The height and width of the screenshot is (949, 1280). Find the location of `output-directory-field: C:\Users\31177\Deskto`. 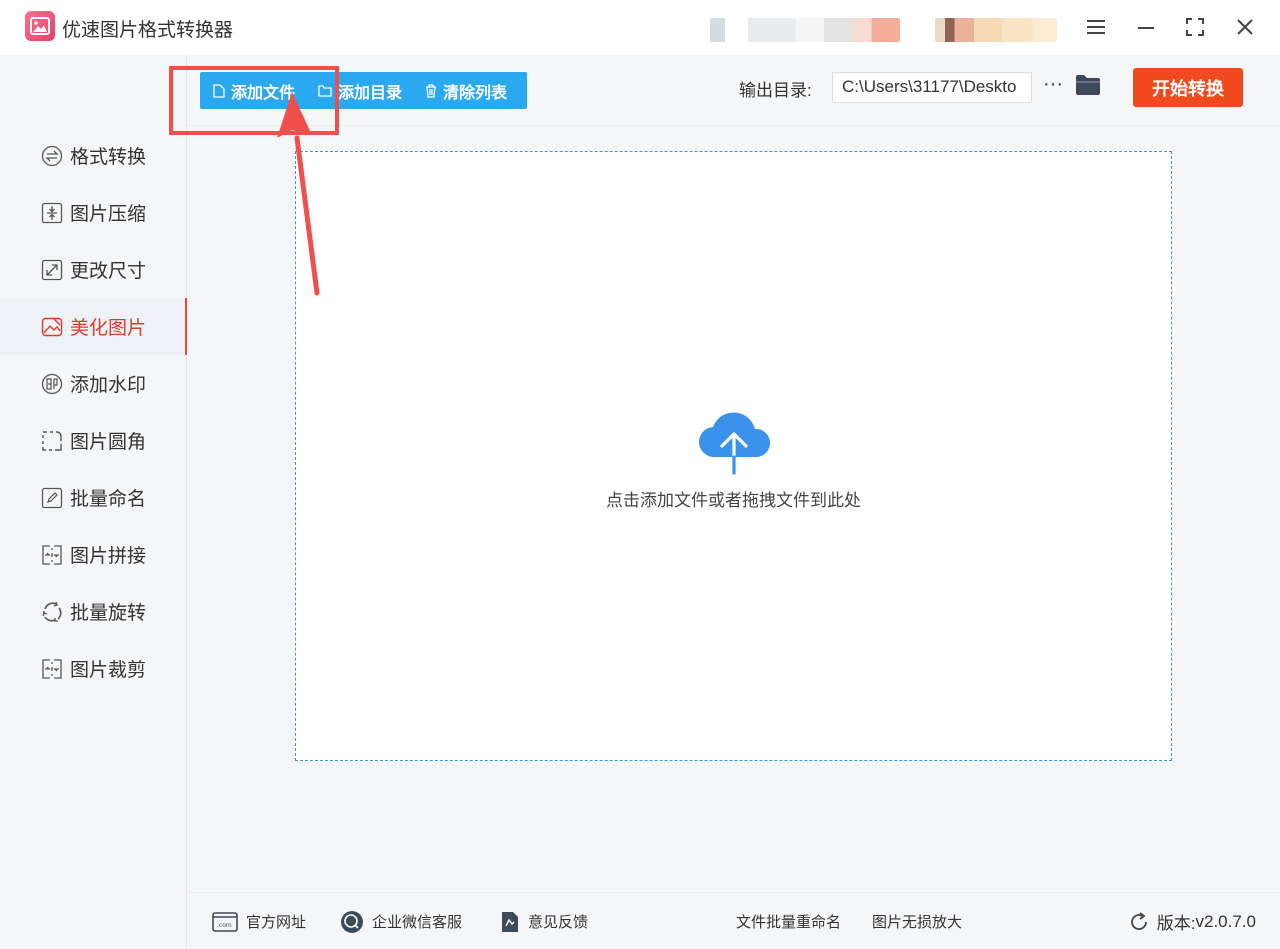

output-directory-field: C:\Users\31177\Deskto is located at coordinates (932, 87).